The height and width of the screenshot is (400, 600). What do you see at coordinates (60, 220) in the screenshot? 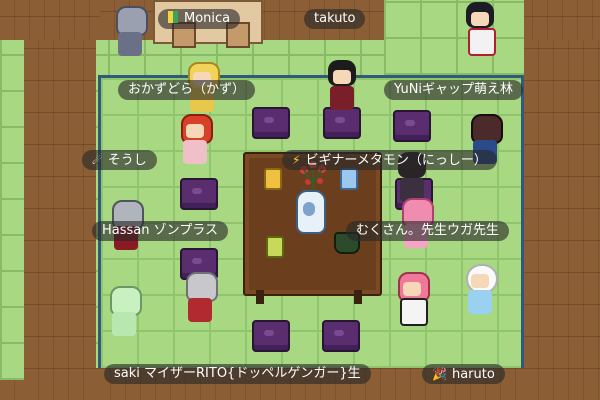
I see `wood-floor-left-strip` at bounding box center [60, 220].